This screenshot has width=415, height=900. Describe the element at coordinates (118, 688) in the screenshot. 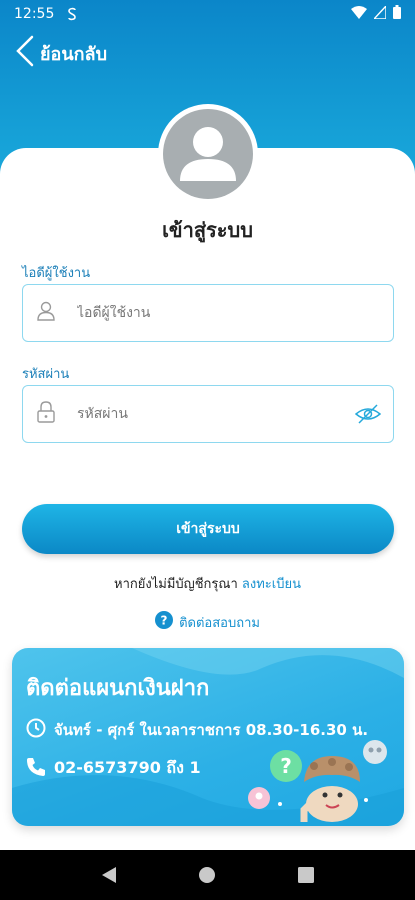

I see `contact-card-title: ติดต่อแผนกเงินฝาก` at that location.